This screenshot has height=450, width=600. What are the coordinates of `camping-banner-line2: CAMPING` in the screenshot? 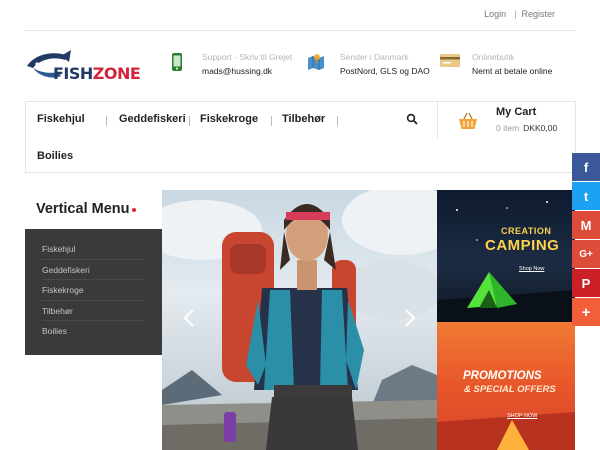 It's located at (522, 245).